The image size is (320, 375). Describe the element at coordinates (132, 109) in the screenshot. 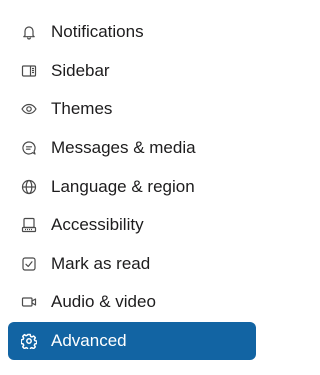

I see `menu-item-themes: Themes` at that location.